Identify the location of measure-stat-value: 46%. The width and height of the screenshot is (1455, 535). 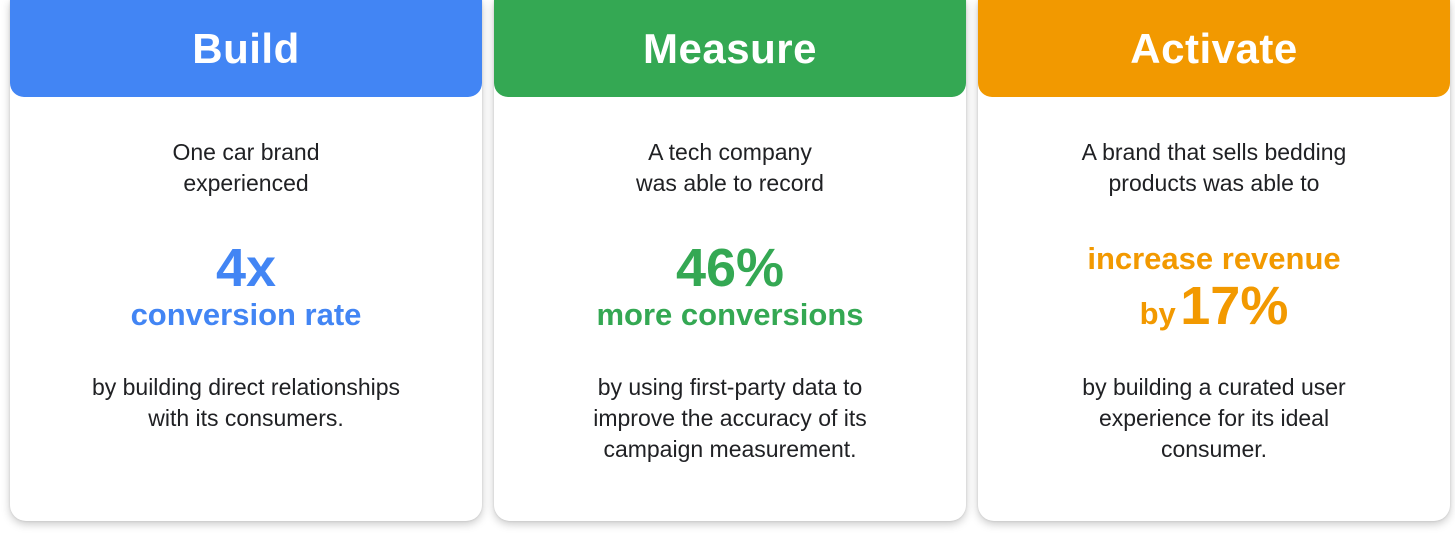
(730, 268).